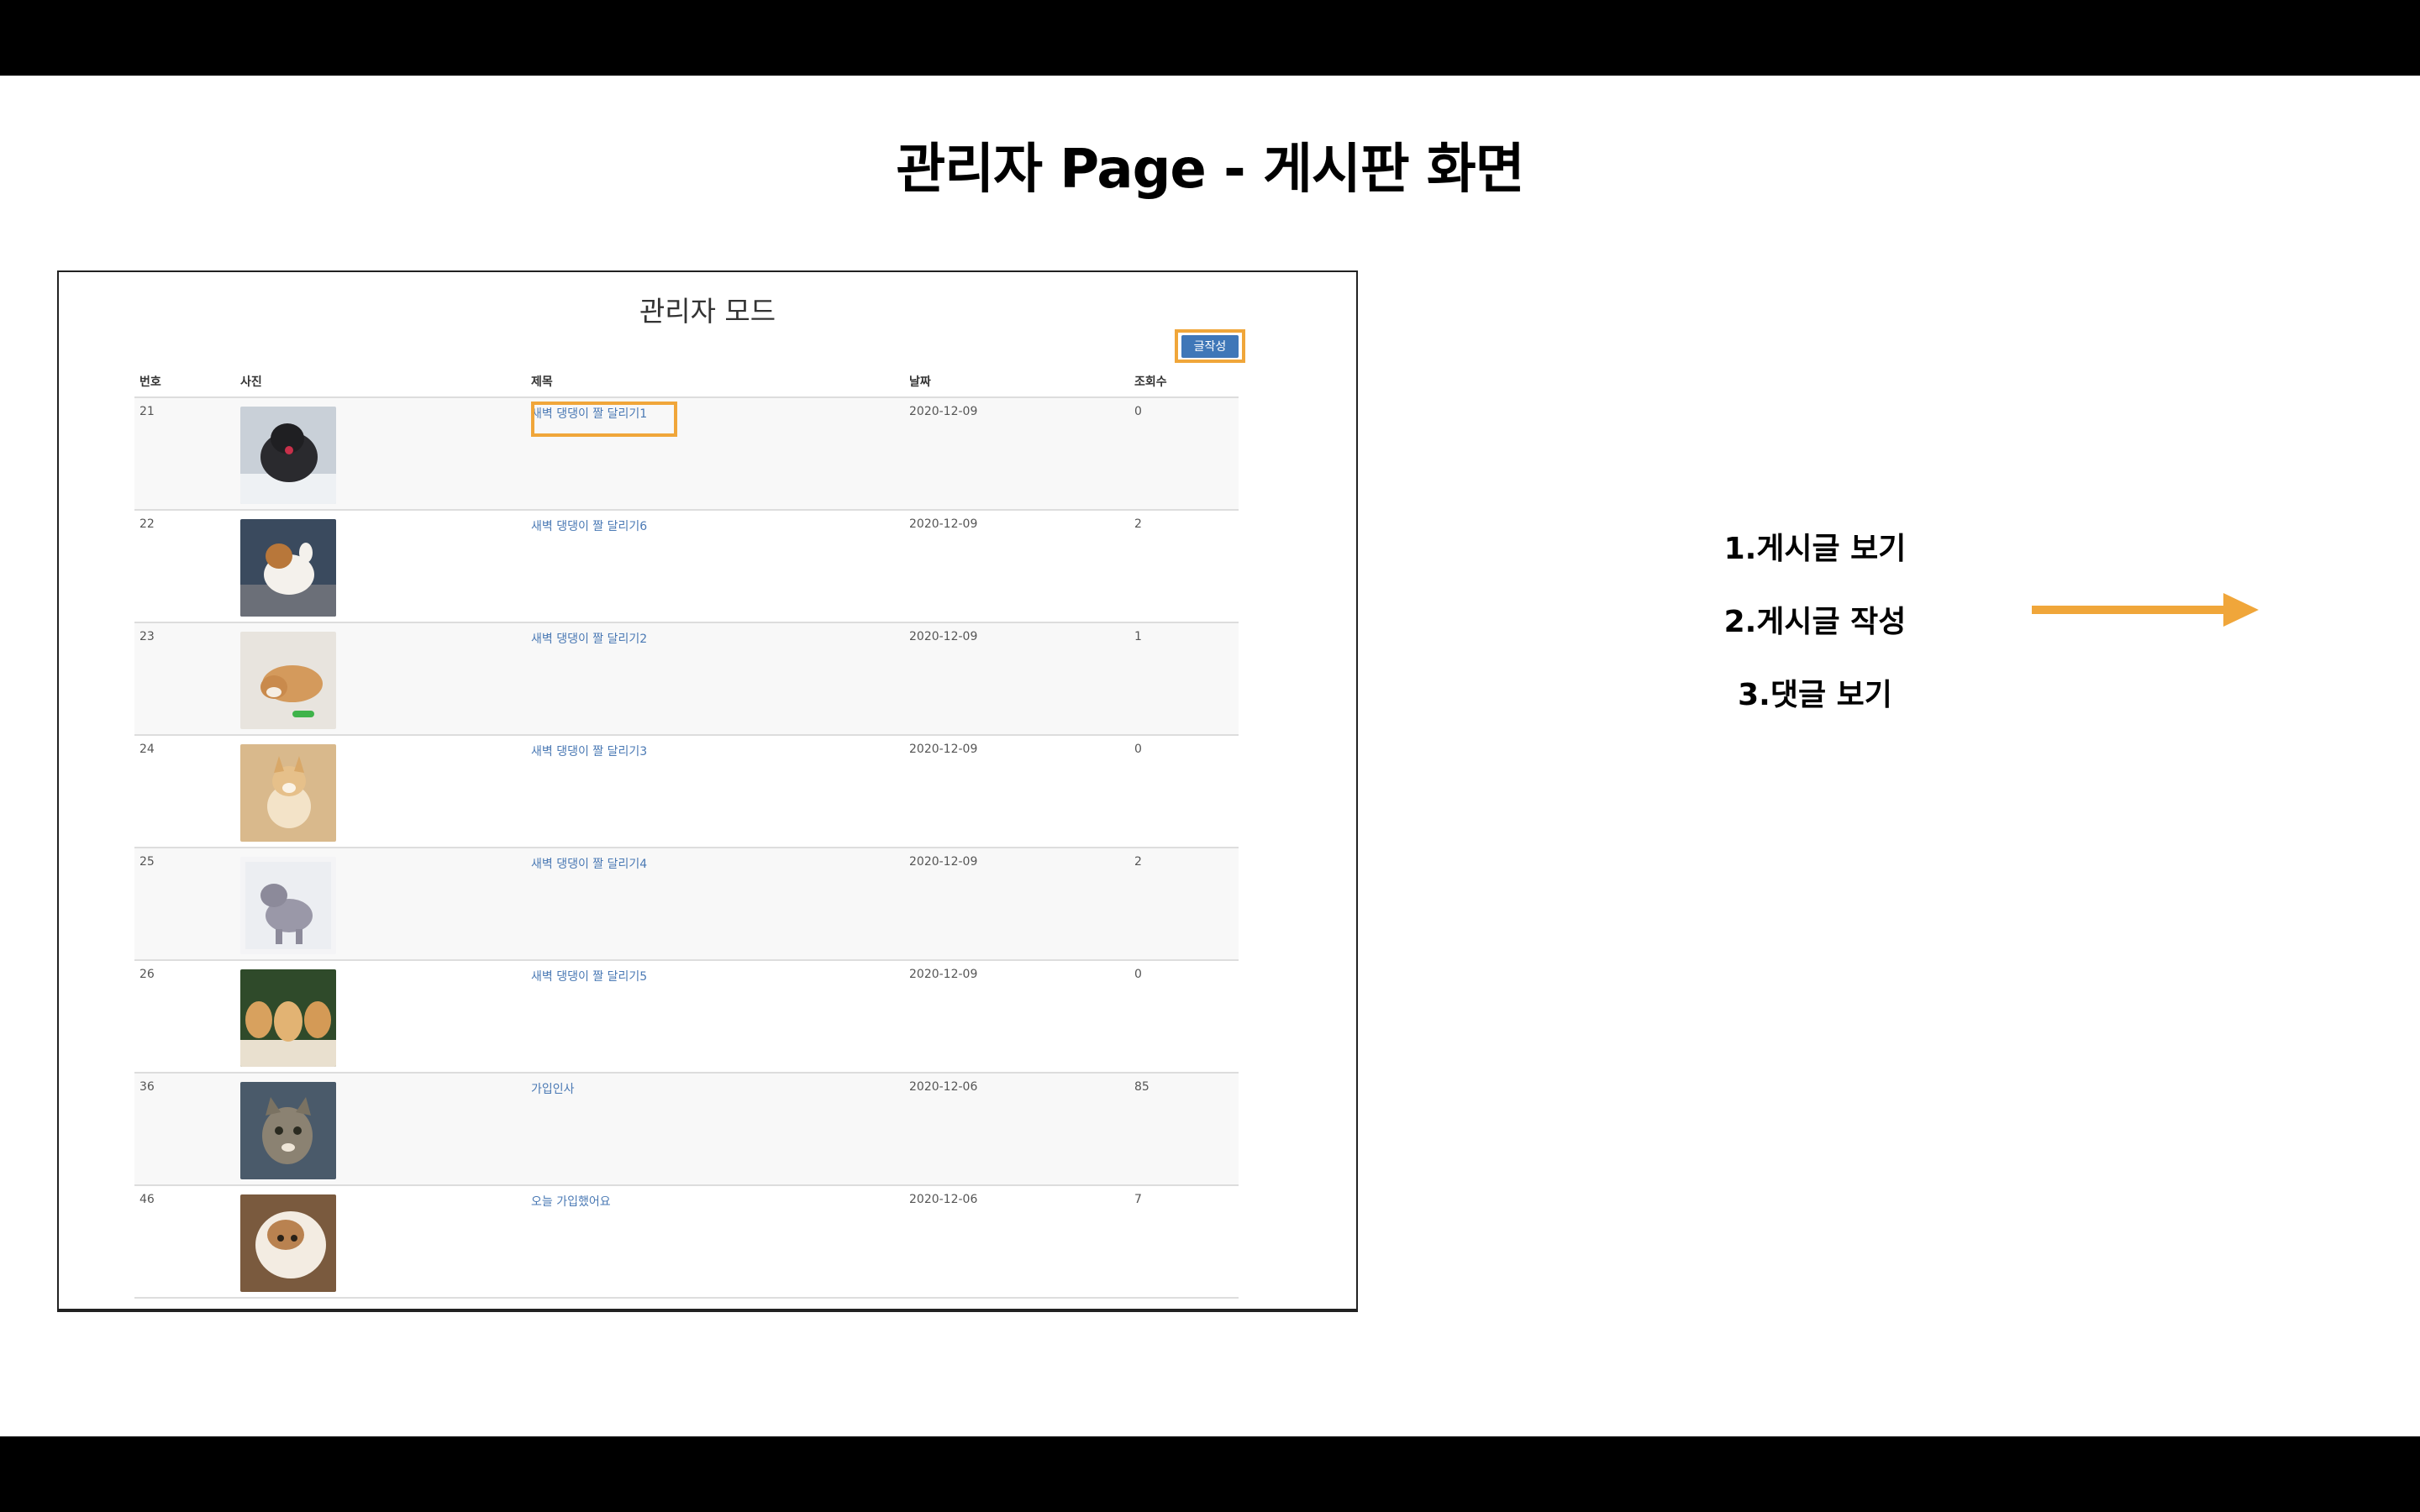  What do you see at coordinates (184, 382) in the screenshot?
I see `column-header-number: 번호` at bounding box center [184, 382].